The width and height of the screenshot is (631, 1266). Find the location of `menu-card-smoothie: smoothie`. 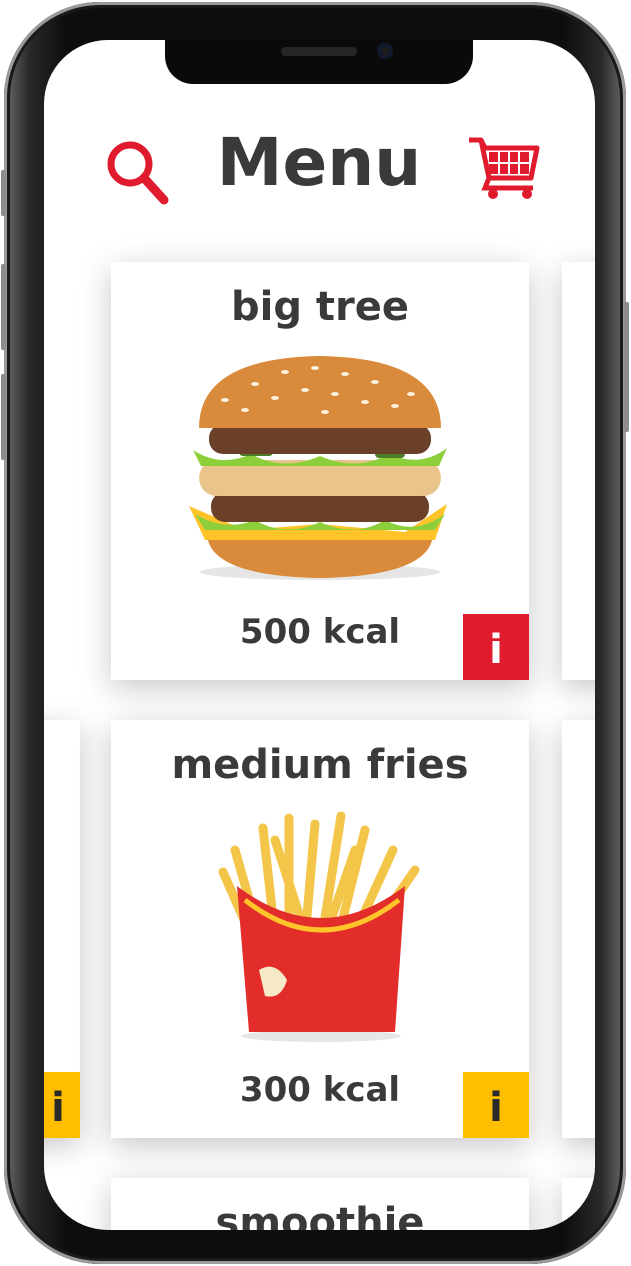

menu-card-smoothie: smoothie is located at coordinates (320, 1204).